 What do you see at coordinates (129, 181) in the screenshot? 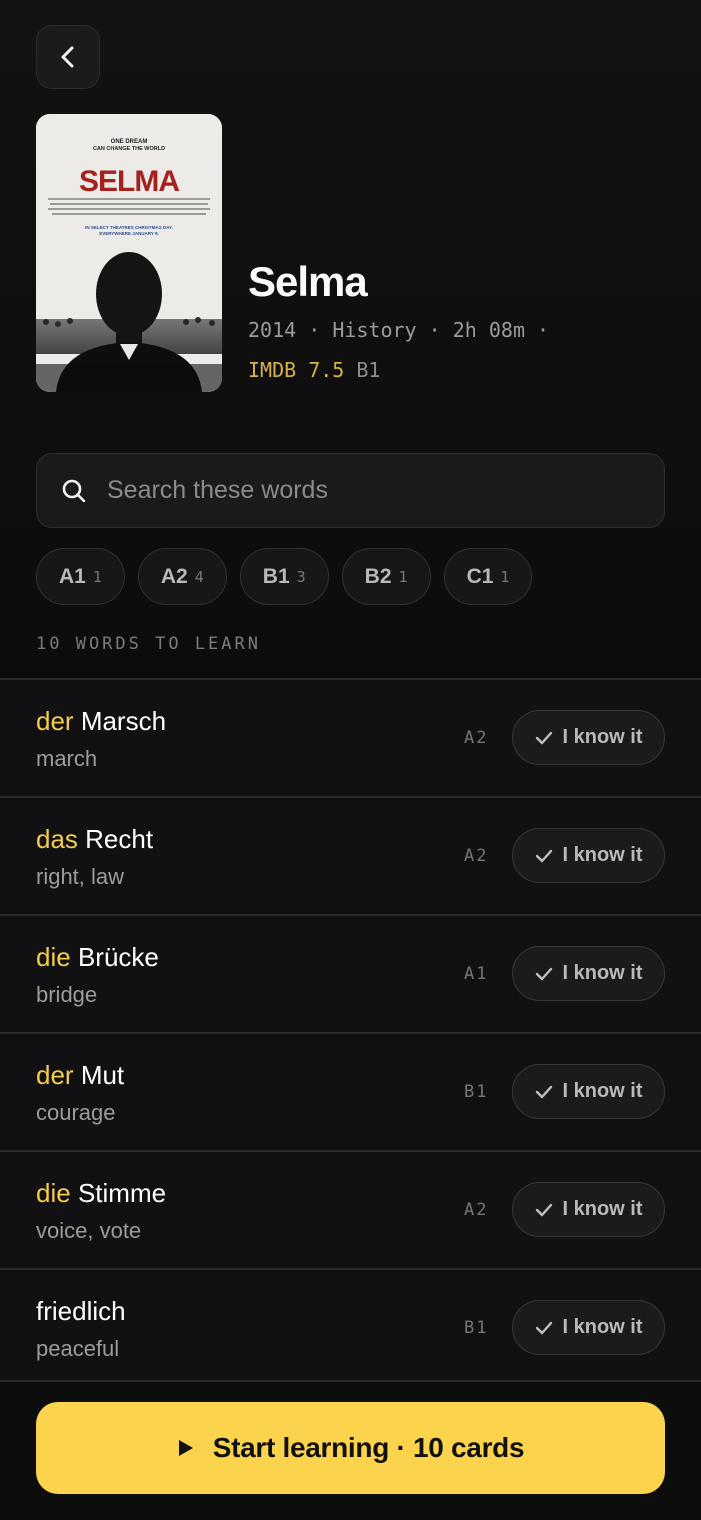
I see `poster-title: SELMA` at bounding box center [129, 181].